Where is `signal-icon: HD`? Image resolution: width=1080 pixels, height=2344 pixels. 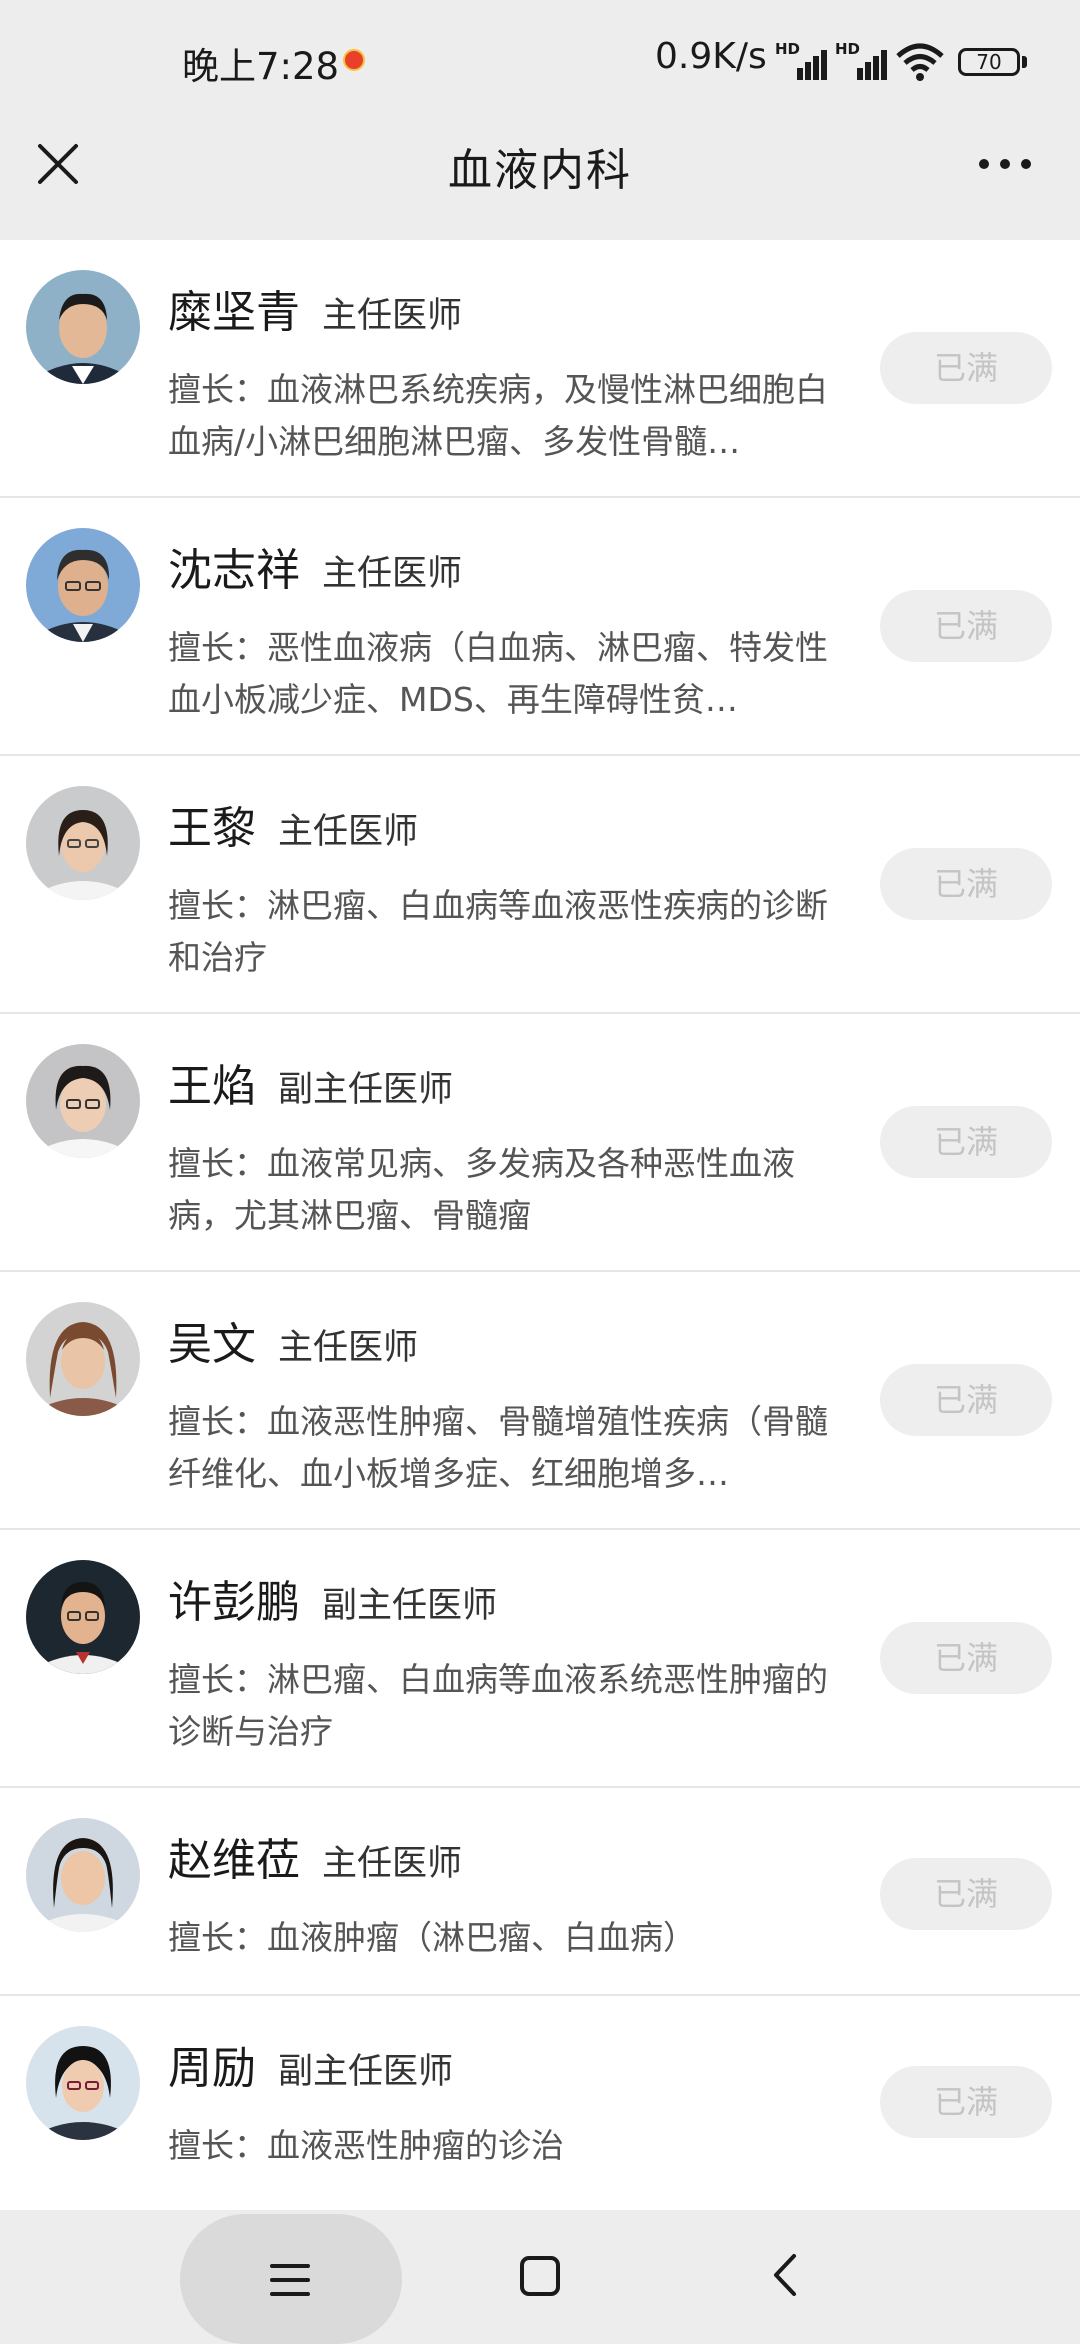
signal-icon: HD is located at coordinates (801, 60).